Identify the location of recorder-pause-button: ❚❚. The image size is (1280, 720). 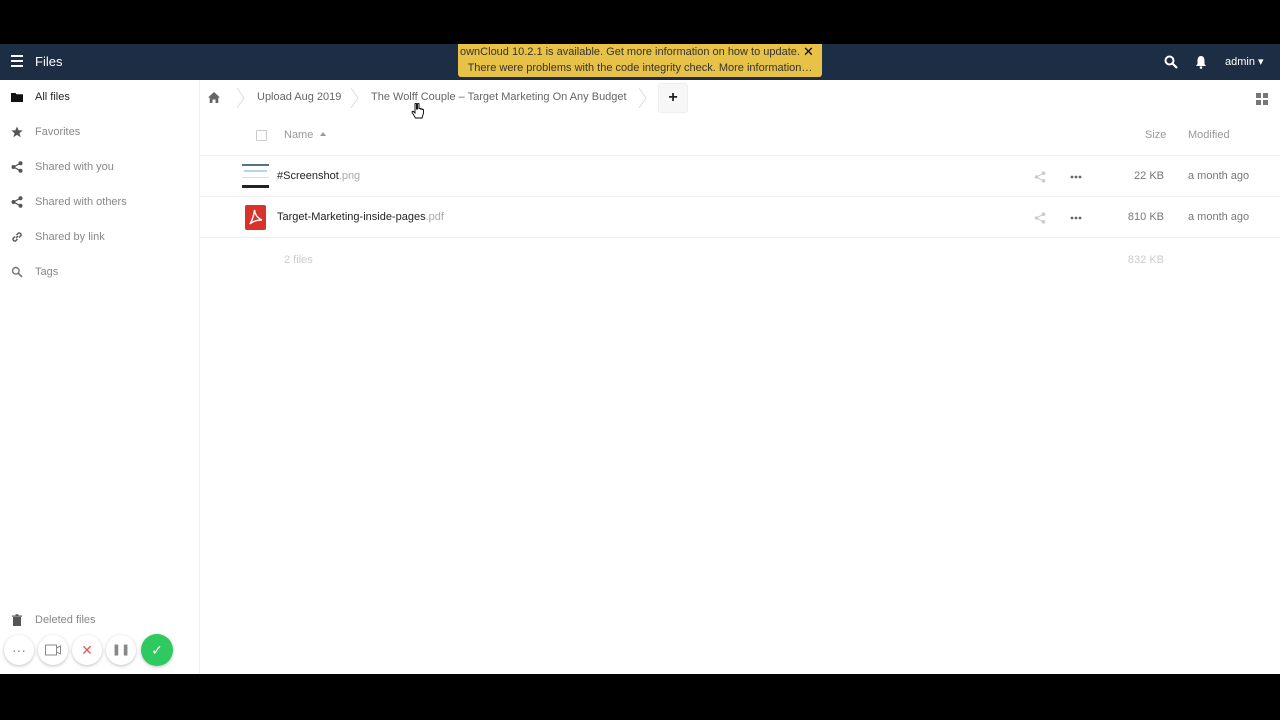
(121, 650).